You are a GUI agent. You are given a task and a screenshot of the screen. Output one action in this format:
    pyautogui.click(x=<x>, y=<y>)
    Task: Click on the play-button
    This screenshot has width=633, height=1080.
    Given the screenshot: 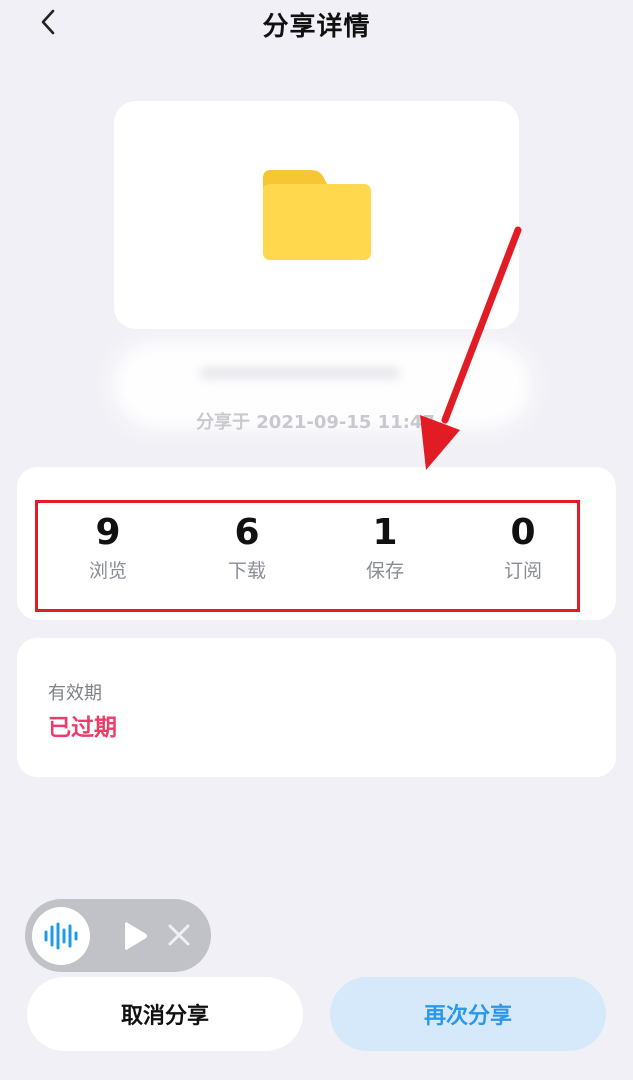 What is the action you would take?
    pyautogui.click(x=135, y=936)
    